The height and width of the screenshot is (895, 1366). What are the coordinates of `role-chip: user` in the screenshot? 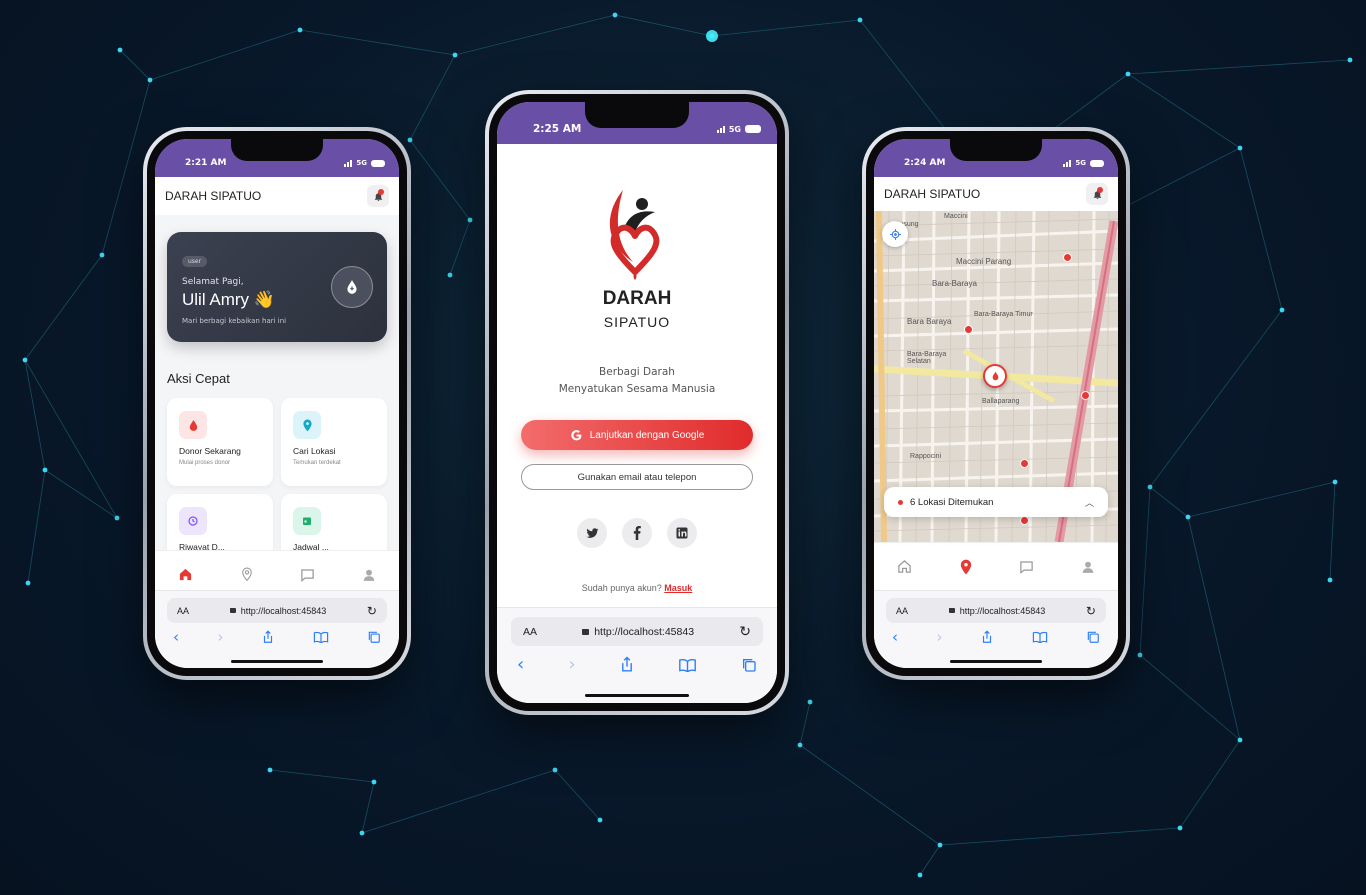 It's located at (195, 261).